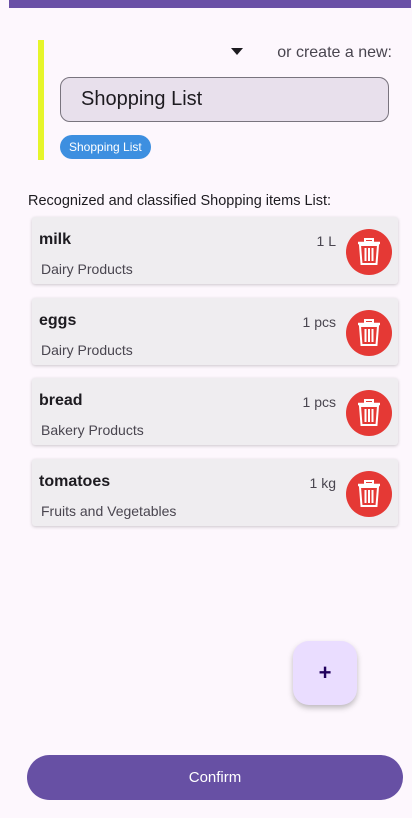  Describe the element at coordinates (61, 400) in the screenshot. I see `item-name: bread` at that location.